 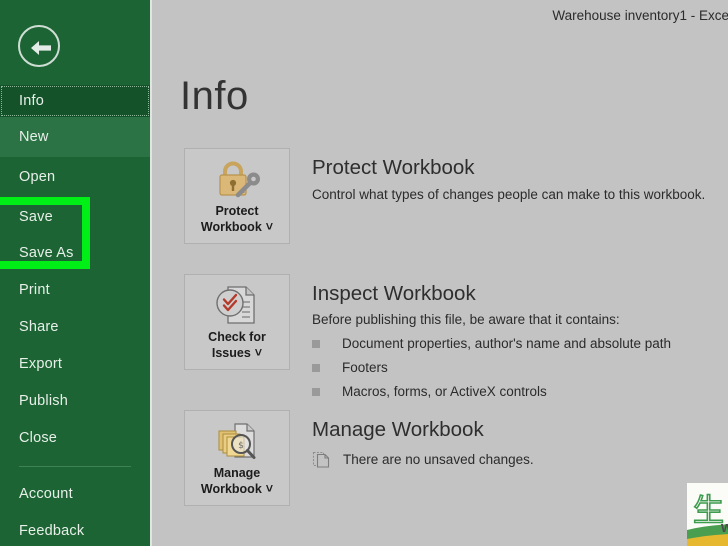 What do you see at coordinates (36, 217) in the screenshot?
I see `sidebar-item-label: Save` at bounding box center [36, 217].